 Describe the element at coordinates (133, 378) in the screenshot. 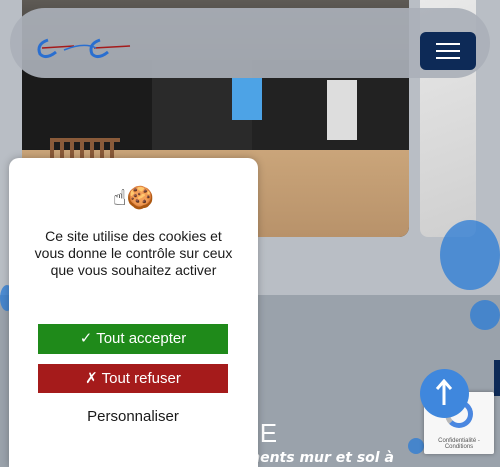

I see `refuse-all-button: ✗ Tout refuser` at that location.